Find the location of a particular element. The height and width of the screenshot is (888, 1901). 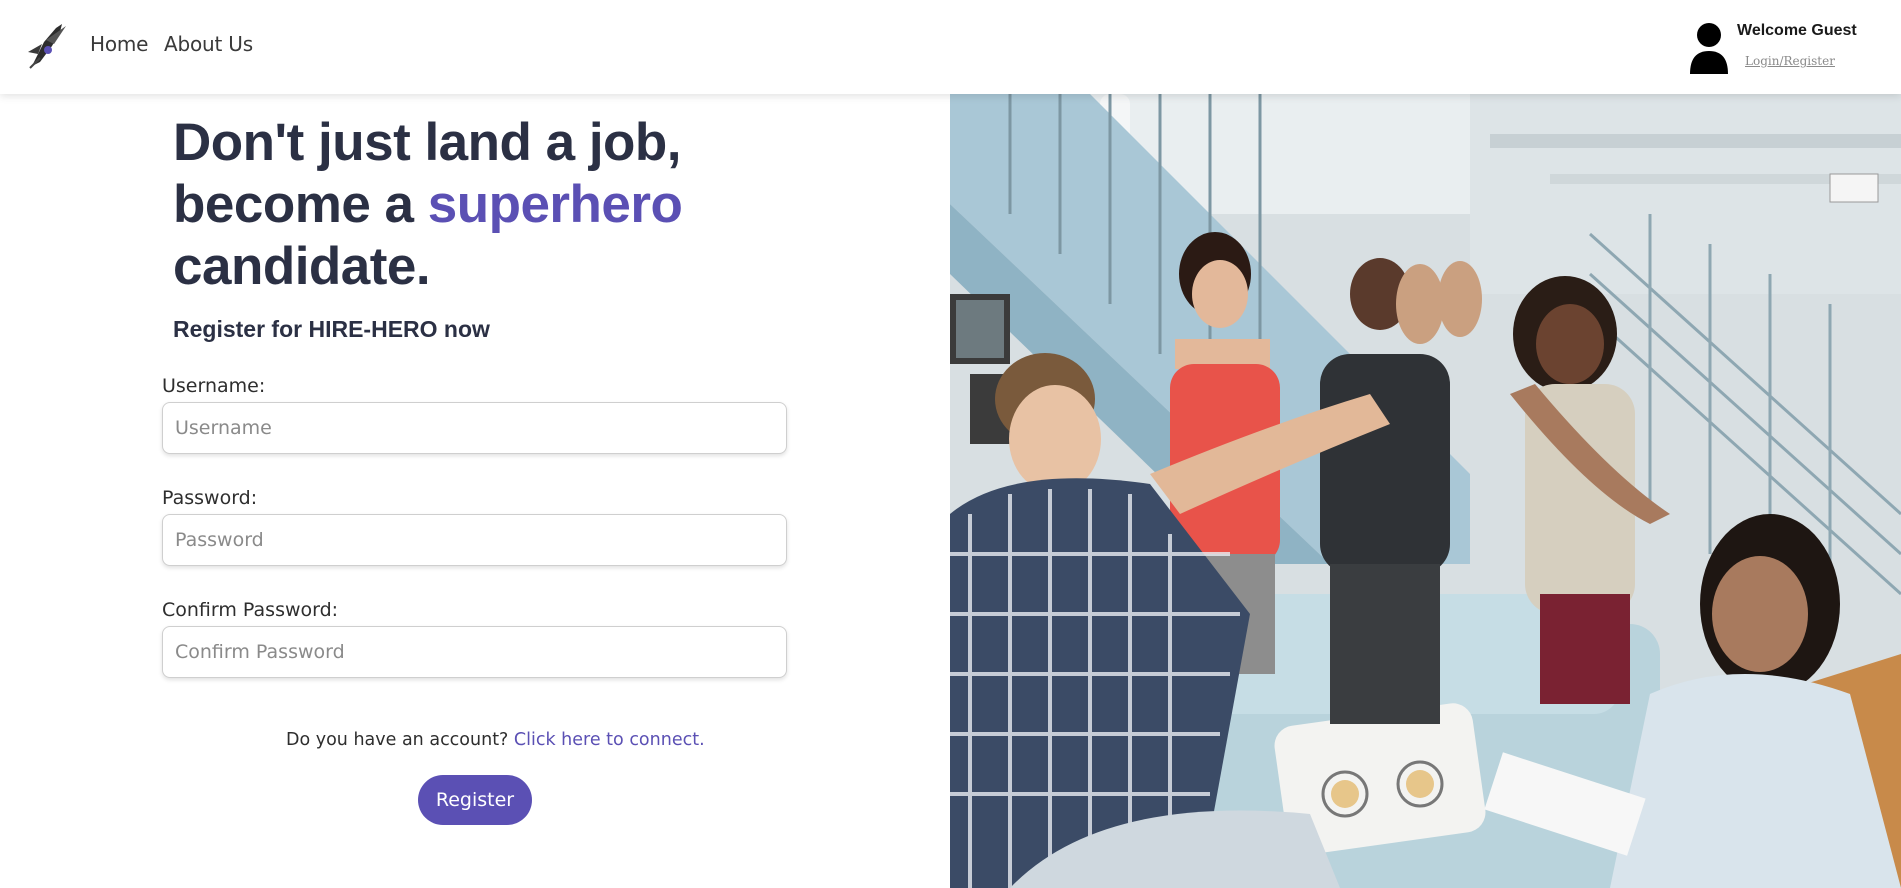

hero-title-accent: superhero is located at coordinates (555, 204).